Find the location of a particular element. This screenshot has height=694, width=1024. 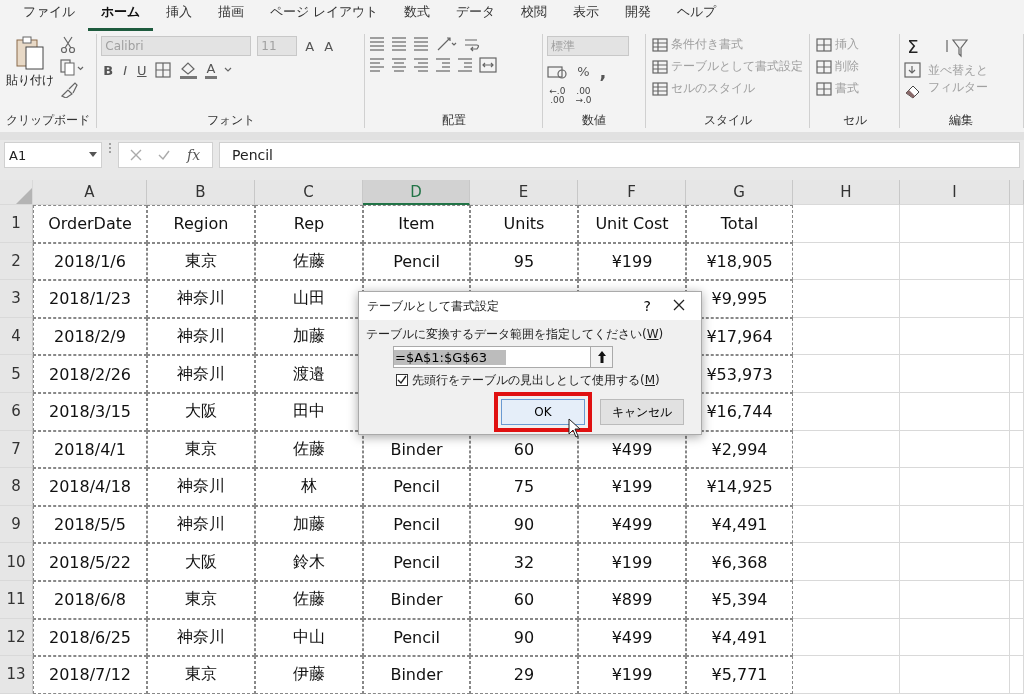

formula-field: Pencil is located at coordinates (619, 155).